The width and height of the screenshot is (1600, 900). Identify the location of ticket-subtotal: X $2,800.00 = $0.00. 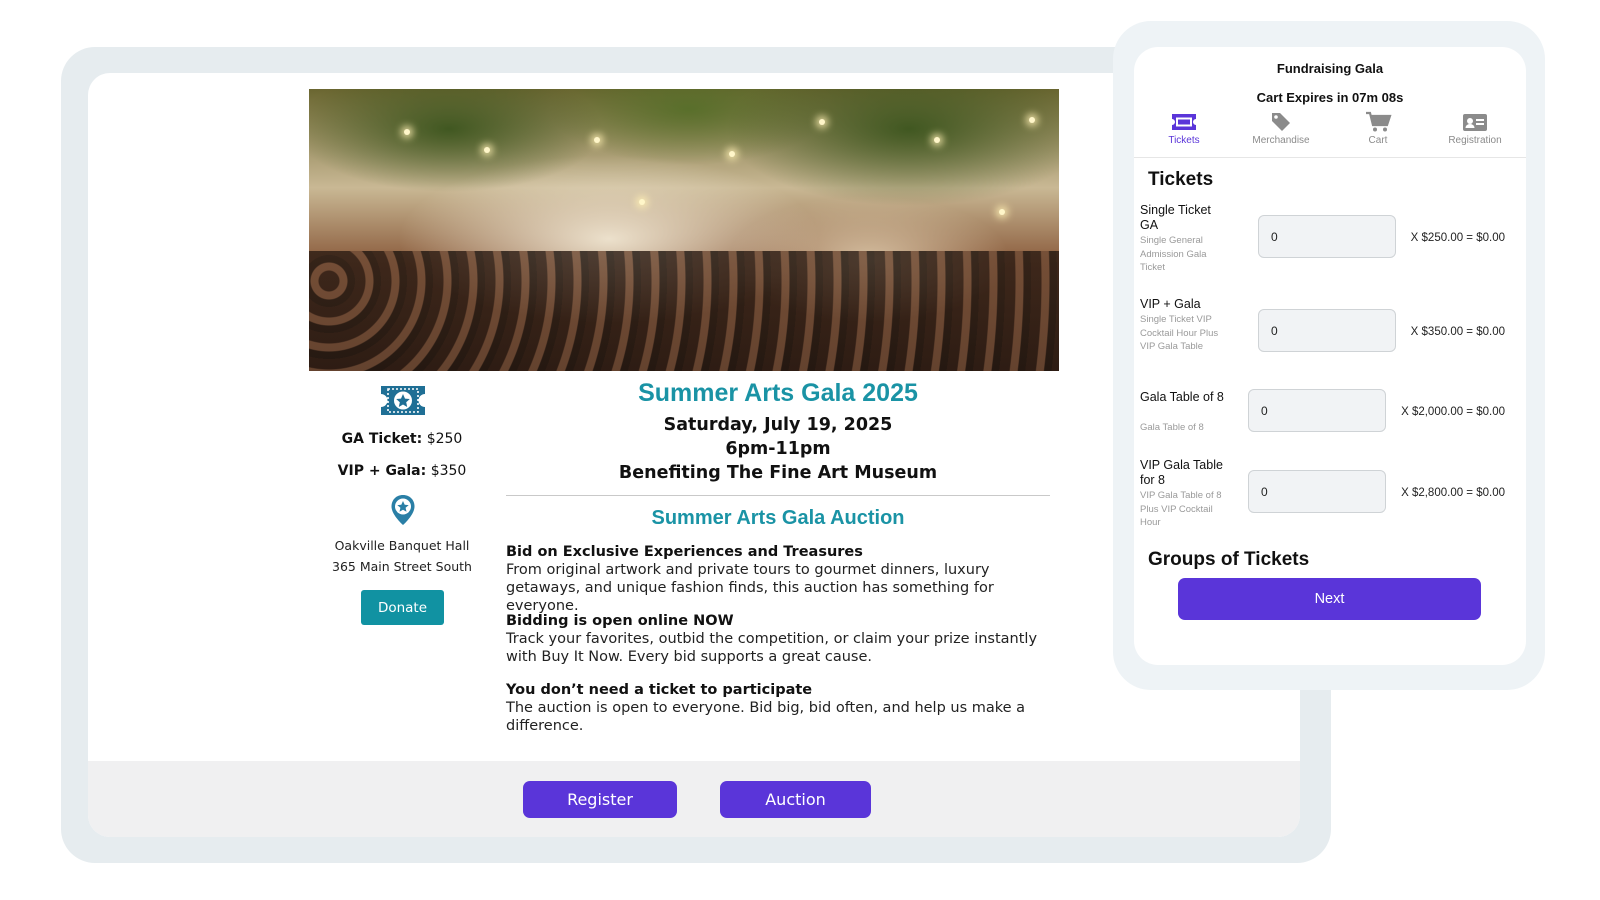
(1453, 493).